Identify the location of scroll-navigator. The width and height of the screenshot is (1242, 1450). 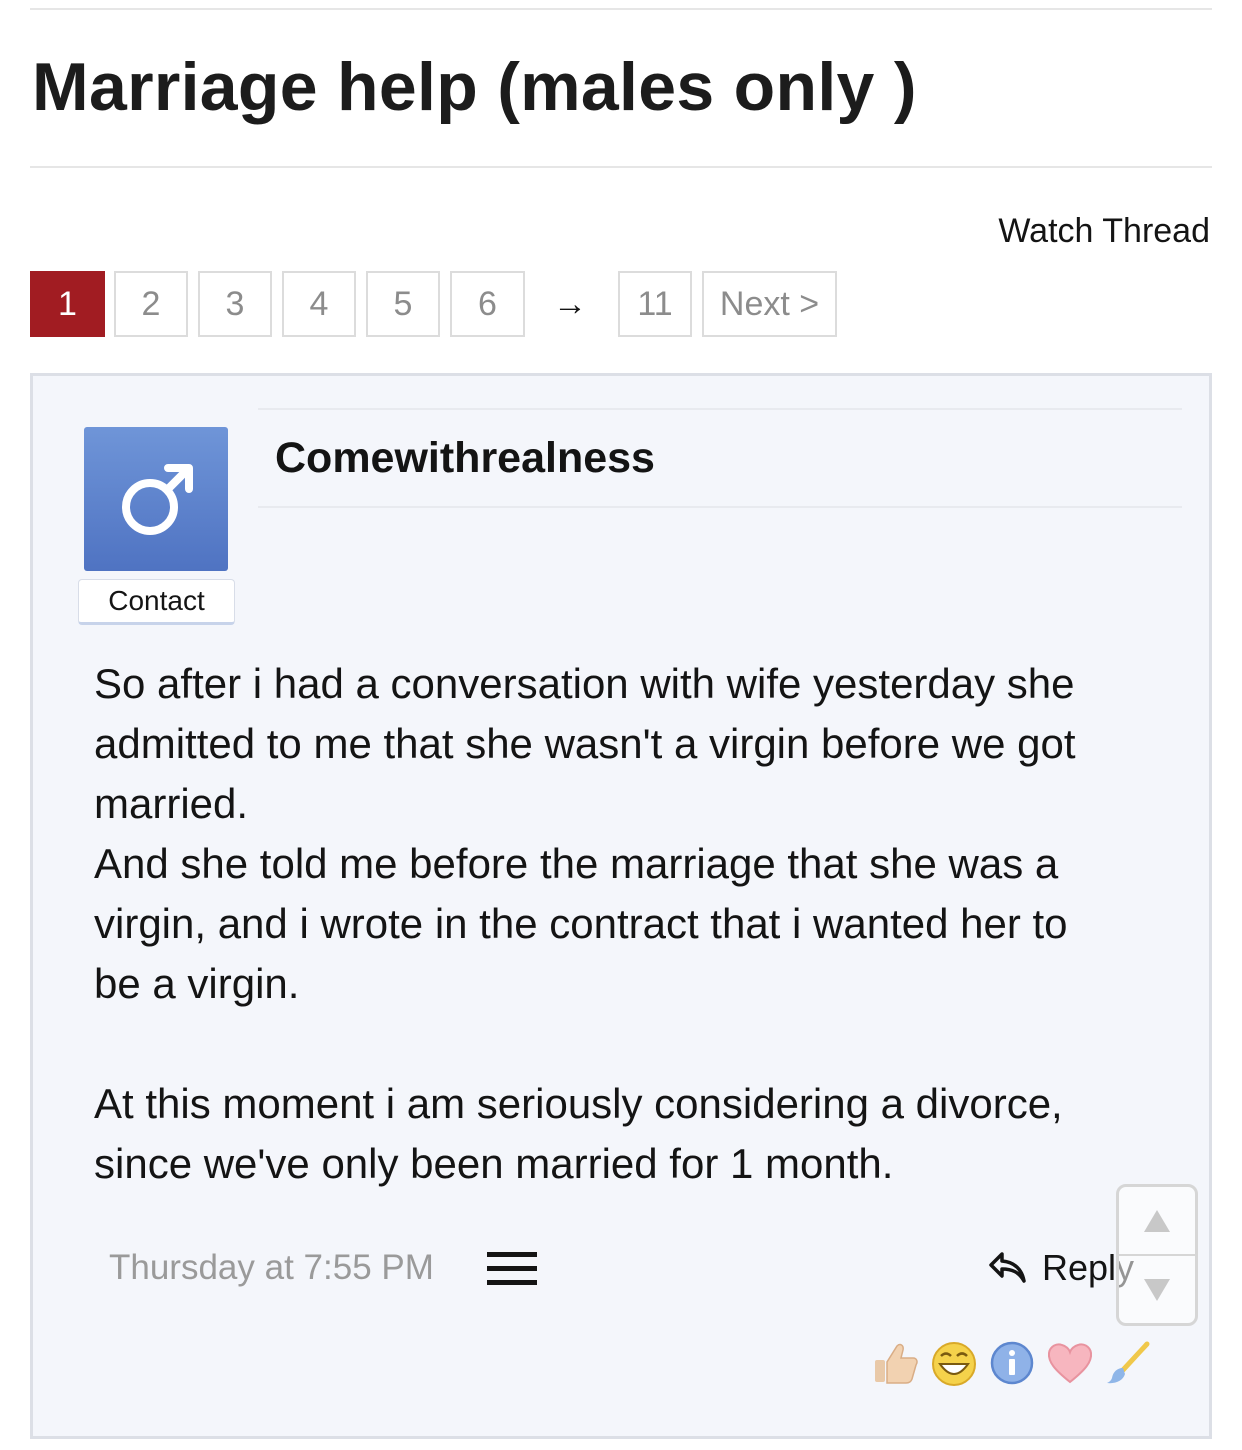
(1157, 1255).